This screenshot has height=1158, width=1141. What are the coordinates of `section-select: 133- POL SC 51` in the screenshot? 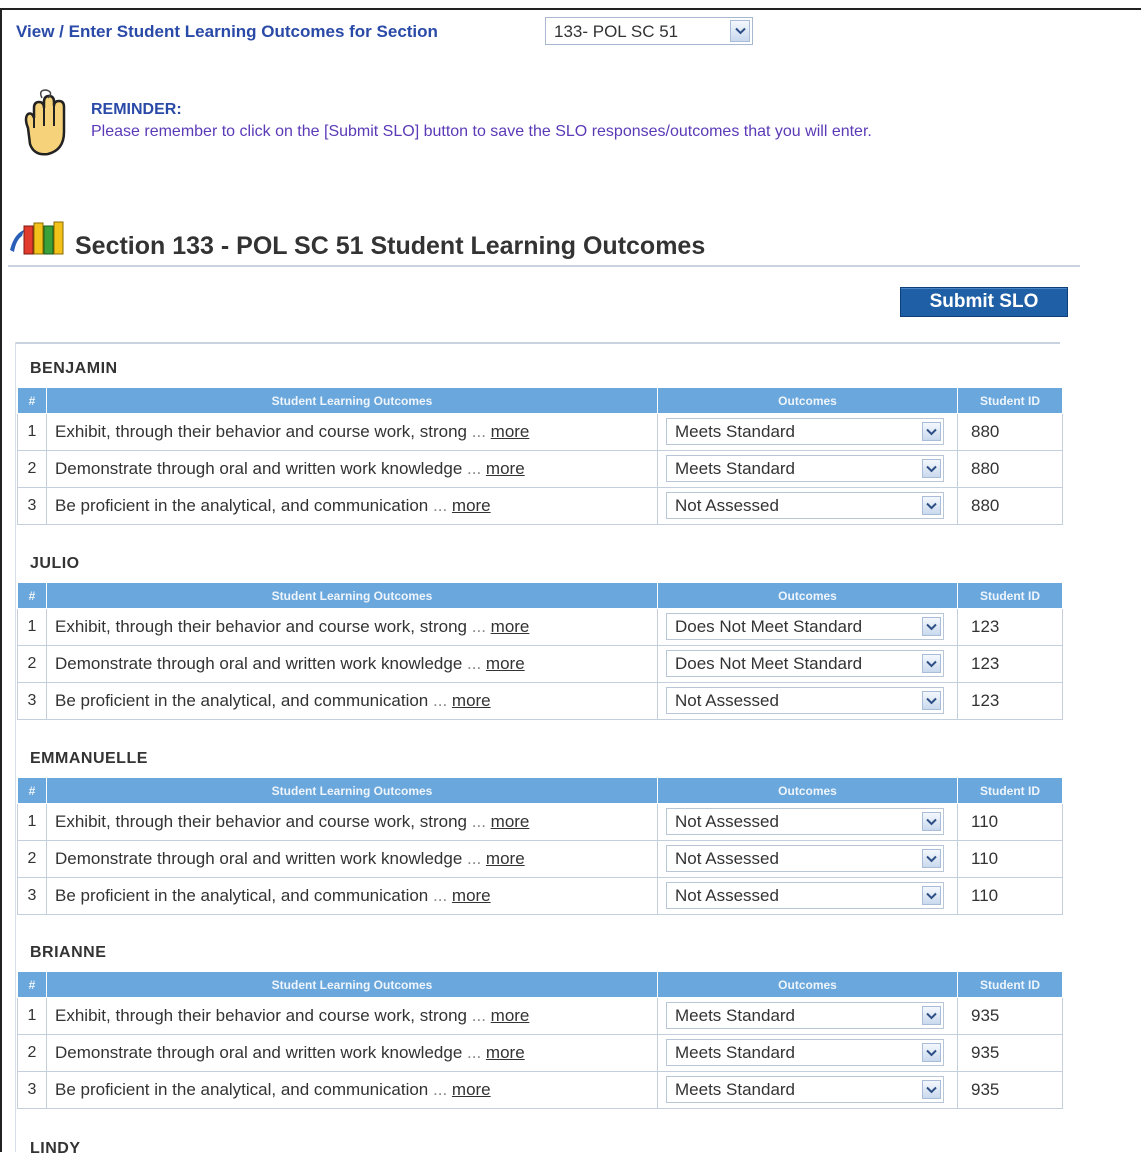 It's located at (649, 31).